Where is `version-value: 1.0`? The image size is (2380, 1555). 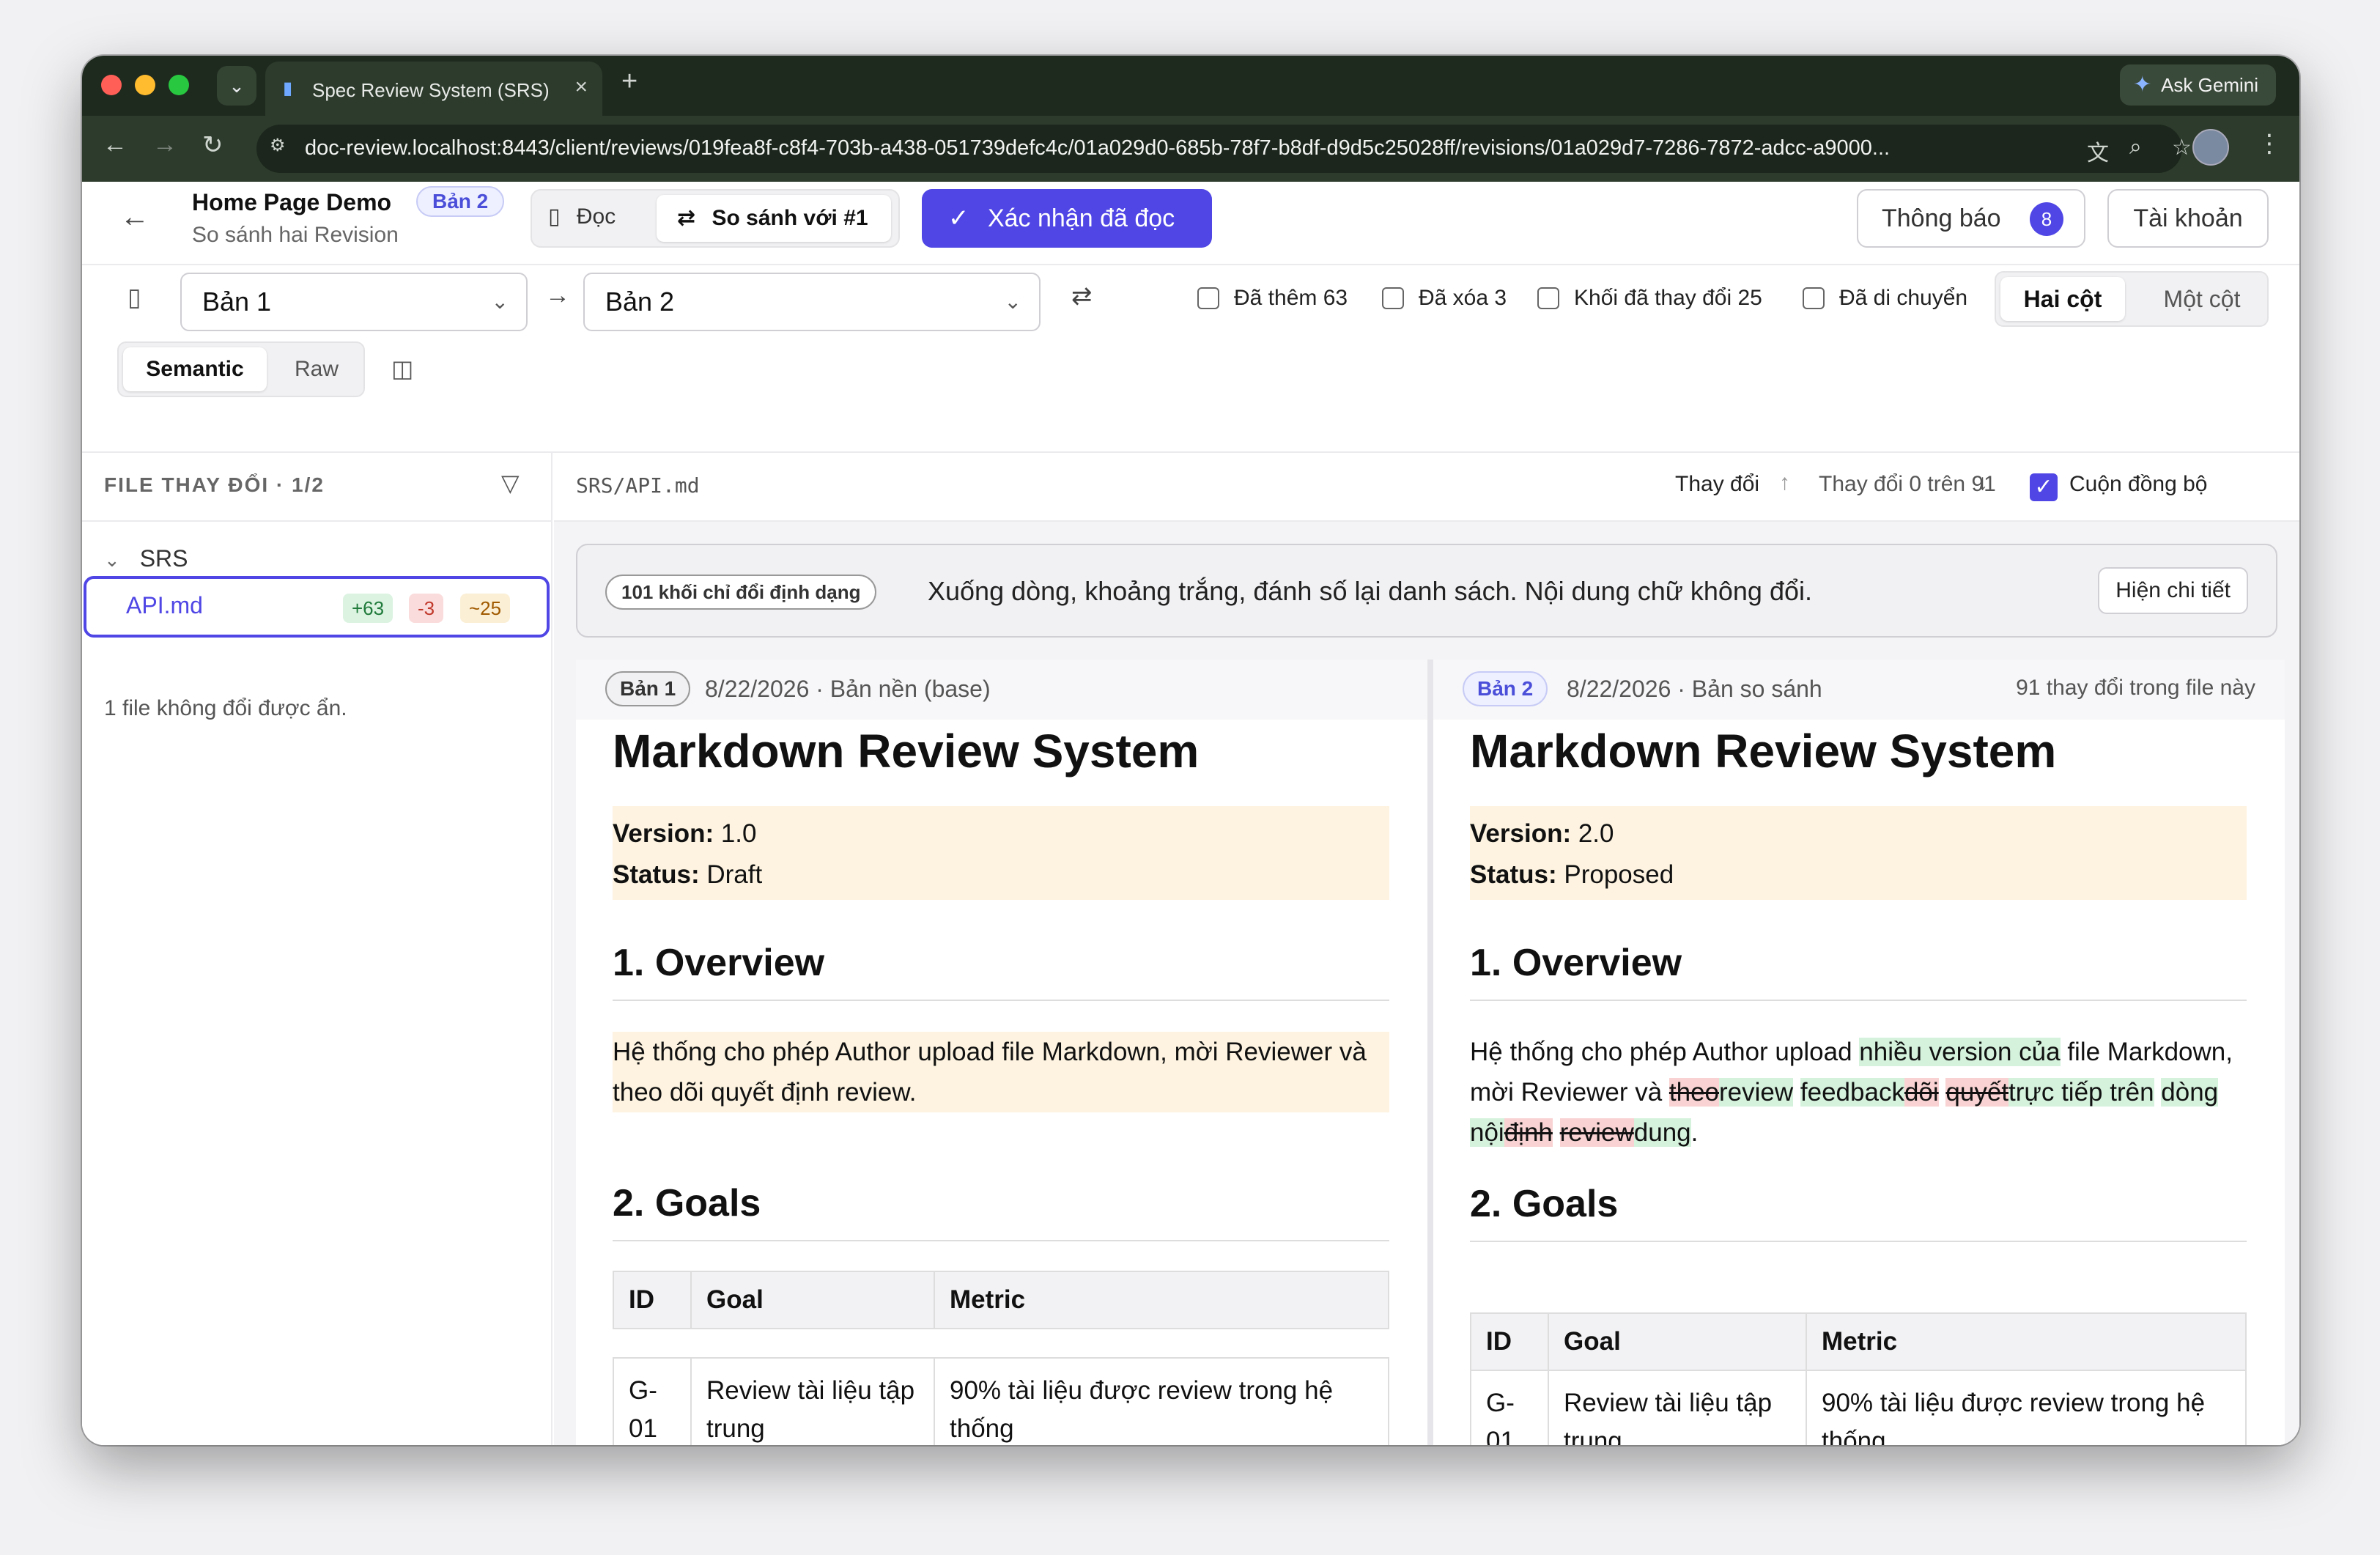
version-value: 1.0 is located at coordinates (738, 833).